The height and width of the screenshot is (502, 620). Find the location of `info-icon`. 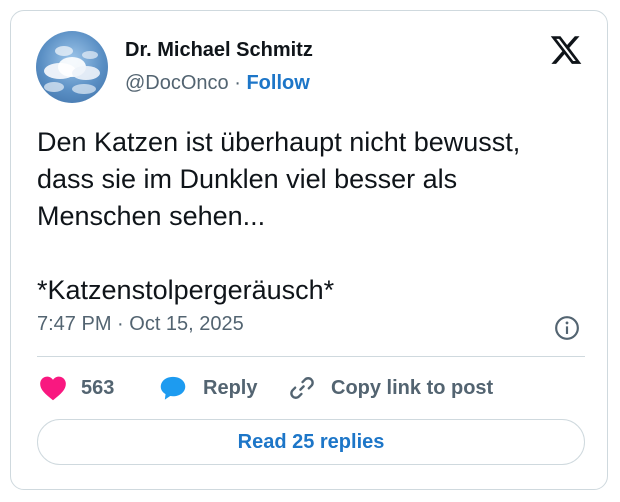

info-icon is located at coordinates (567, 328).